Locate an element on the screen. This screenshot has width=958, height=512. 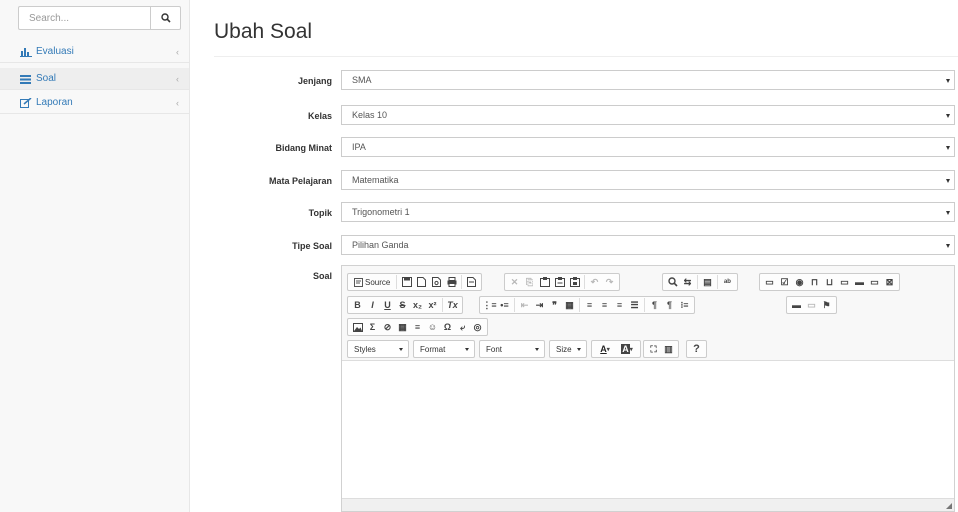
iframe-icon: ◎ is located at coordinates (477, 327).